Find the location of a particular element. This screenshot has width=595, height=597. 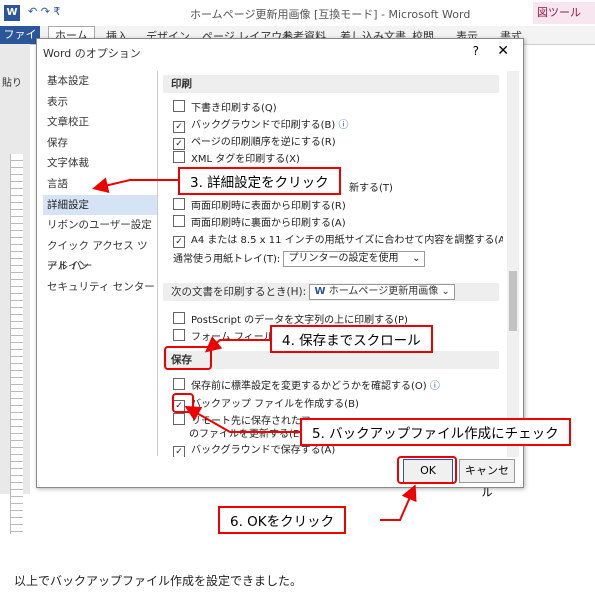

callout-step3: 3. 詳細設定をクリック is located at coordinates (259, 181).